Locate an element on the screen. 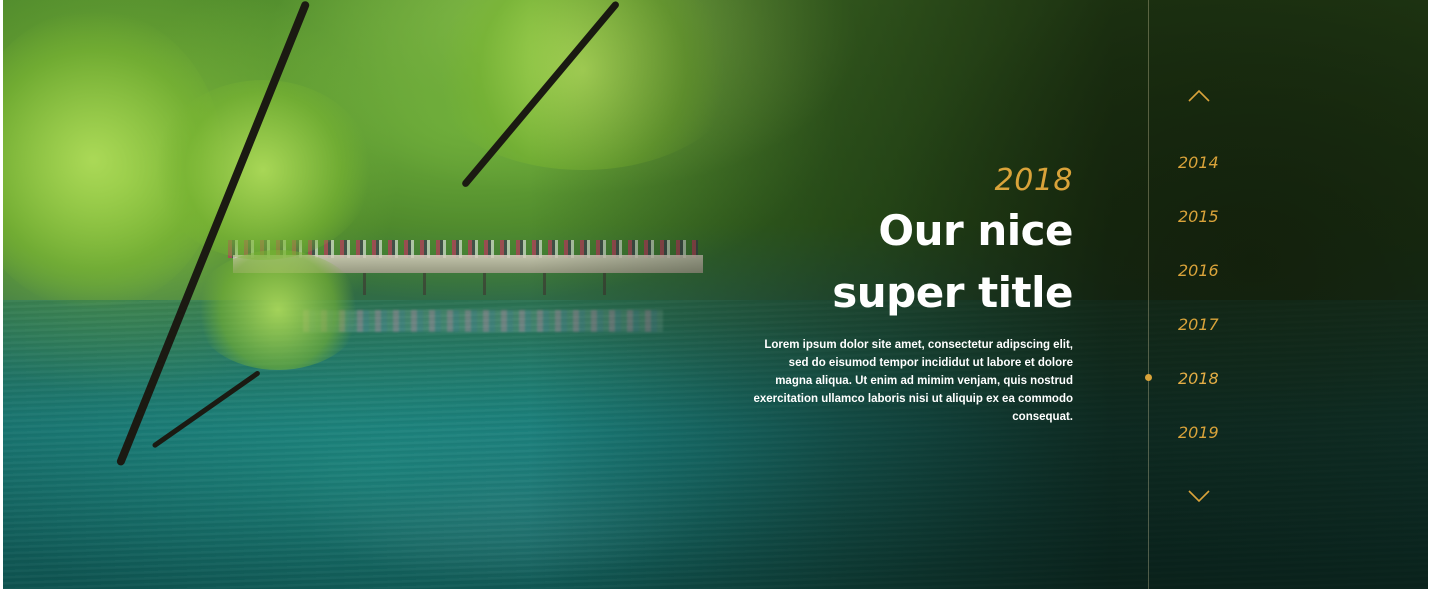 This screenshot has height=591, width=1430. timeline-years: 2014 2015 2016 2017 2018 2019 is located at coordinates (1198, 312).